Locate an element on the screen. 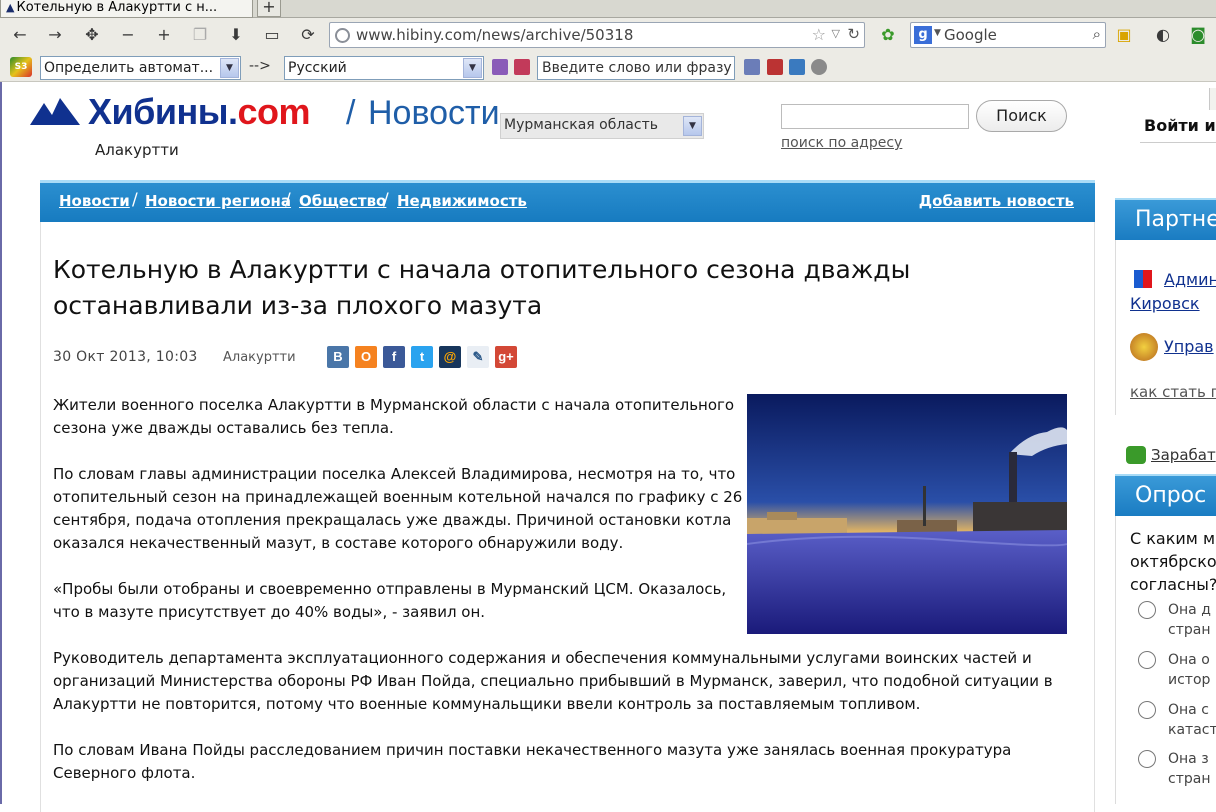  reload-icon: ⟳ is located at coordinates (308, 35).